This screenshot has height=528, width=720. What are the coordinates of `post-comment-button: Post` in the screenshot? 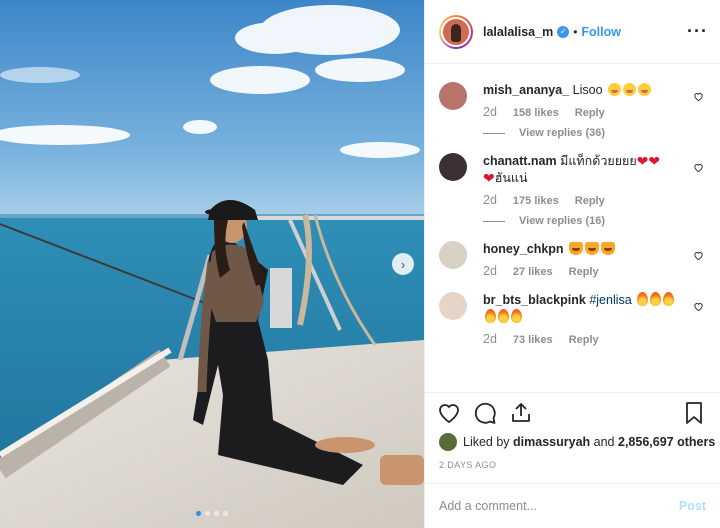 It's located at (692, 506).